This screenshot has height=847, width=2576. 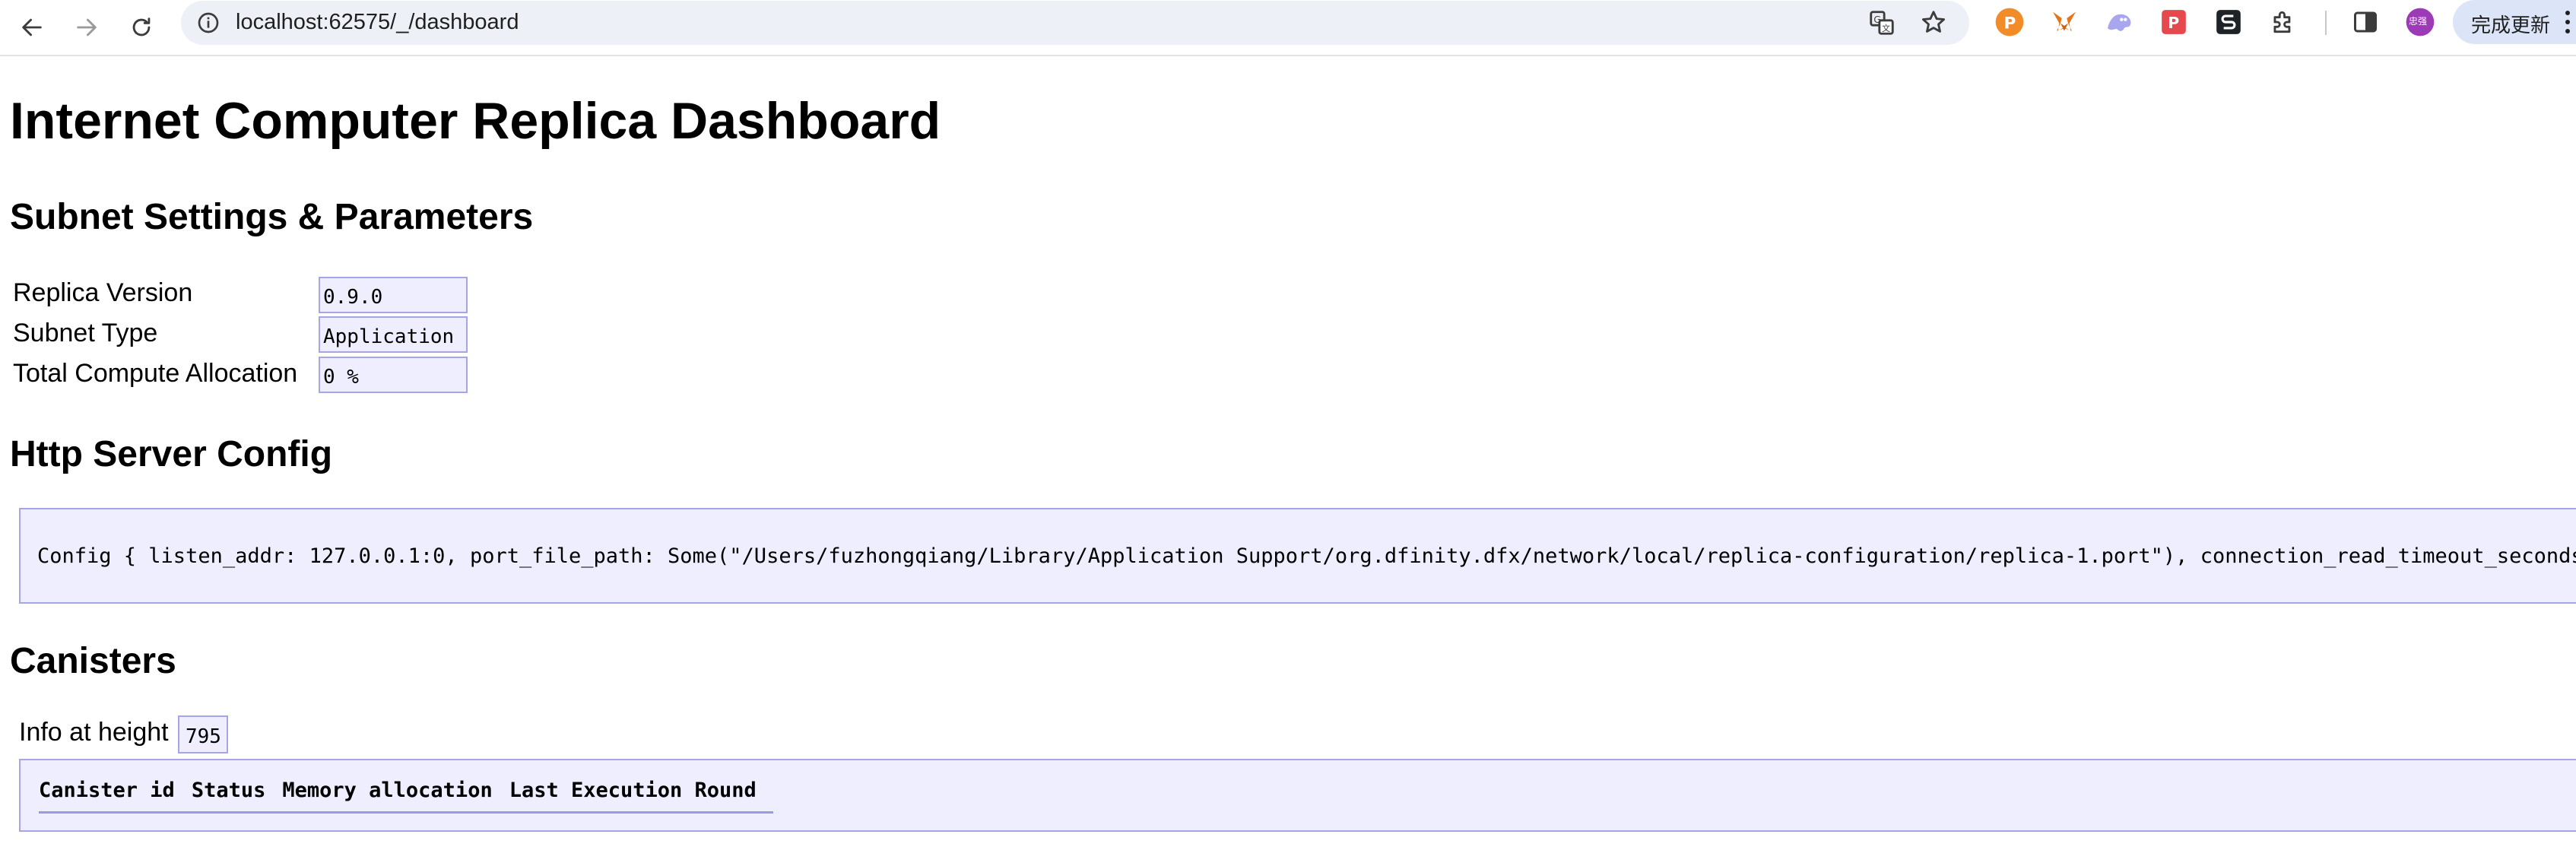 What do you see at coordinates (393, 334) in the screenshot?
I see `param-value: Application` at bounding box center [393, 334].